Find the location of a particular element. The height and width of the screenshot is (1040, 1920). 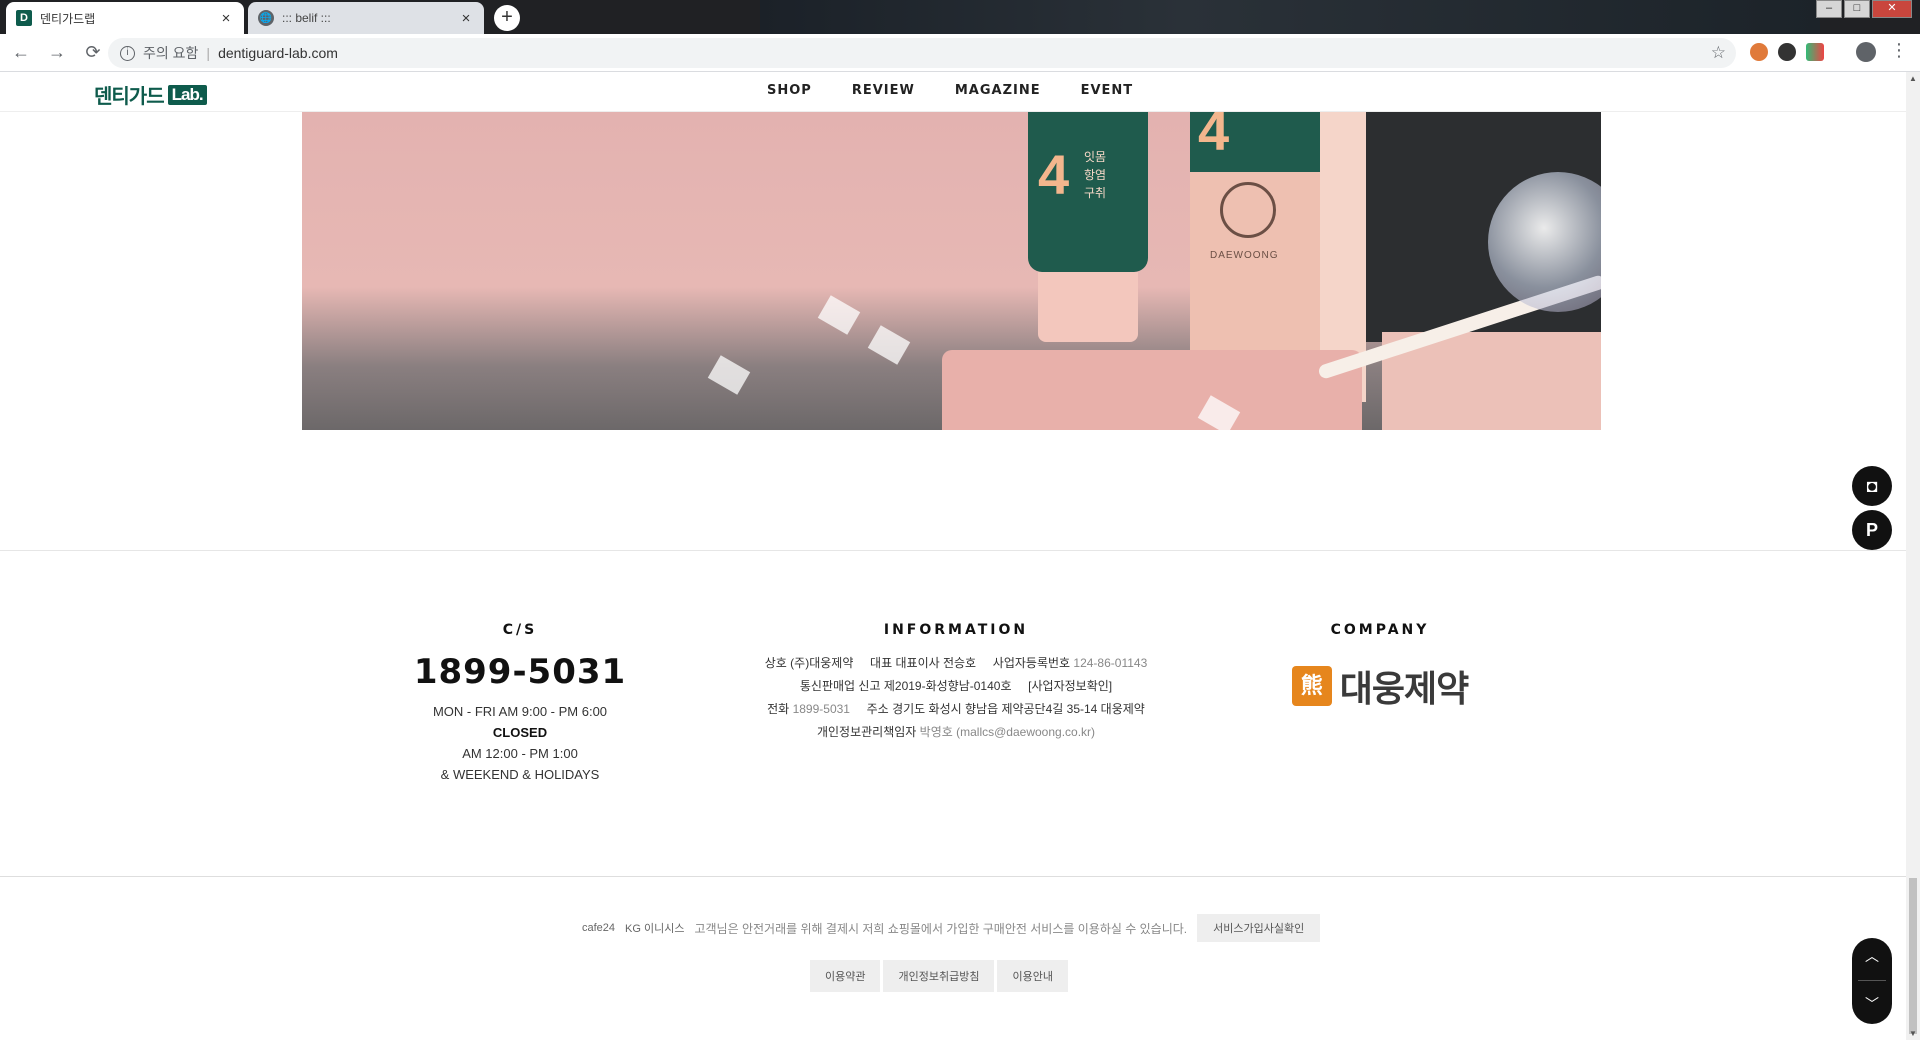

tube-number: 4 is located at coordinates (1054, 174).